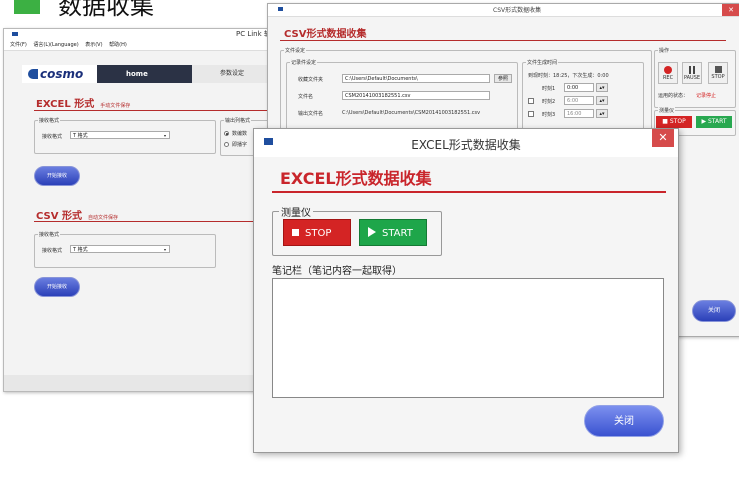 The image size is (739, 477). What do you see at coordinates (142, 383) in the screenshot?
I see `pclink-footer` at bounding box center [142, 383].